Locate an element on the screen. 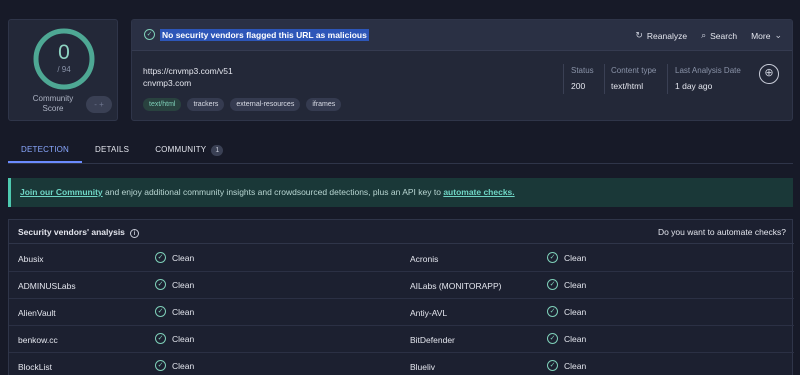 The width and height of the screenshot is (800, 375). automate-checks-link: automate checks. is located at coordinates (478, 192).